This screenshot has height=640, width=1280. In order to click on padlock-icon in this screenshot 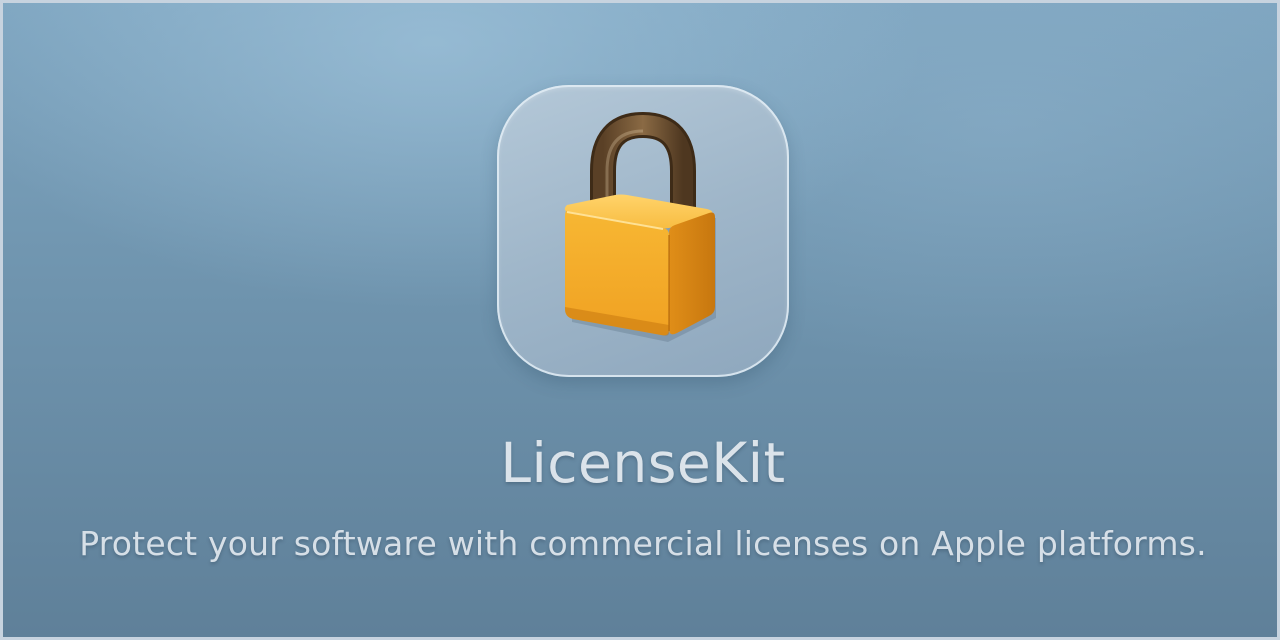, I will do `click(640, 226)`.